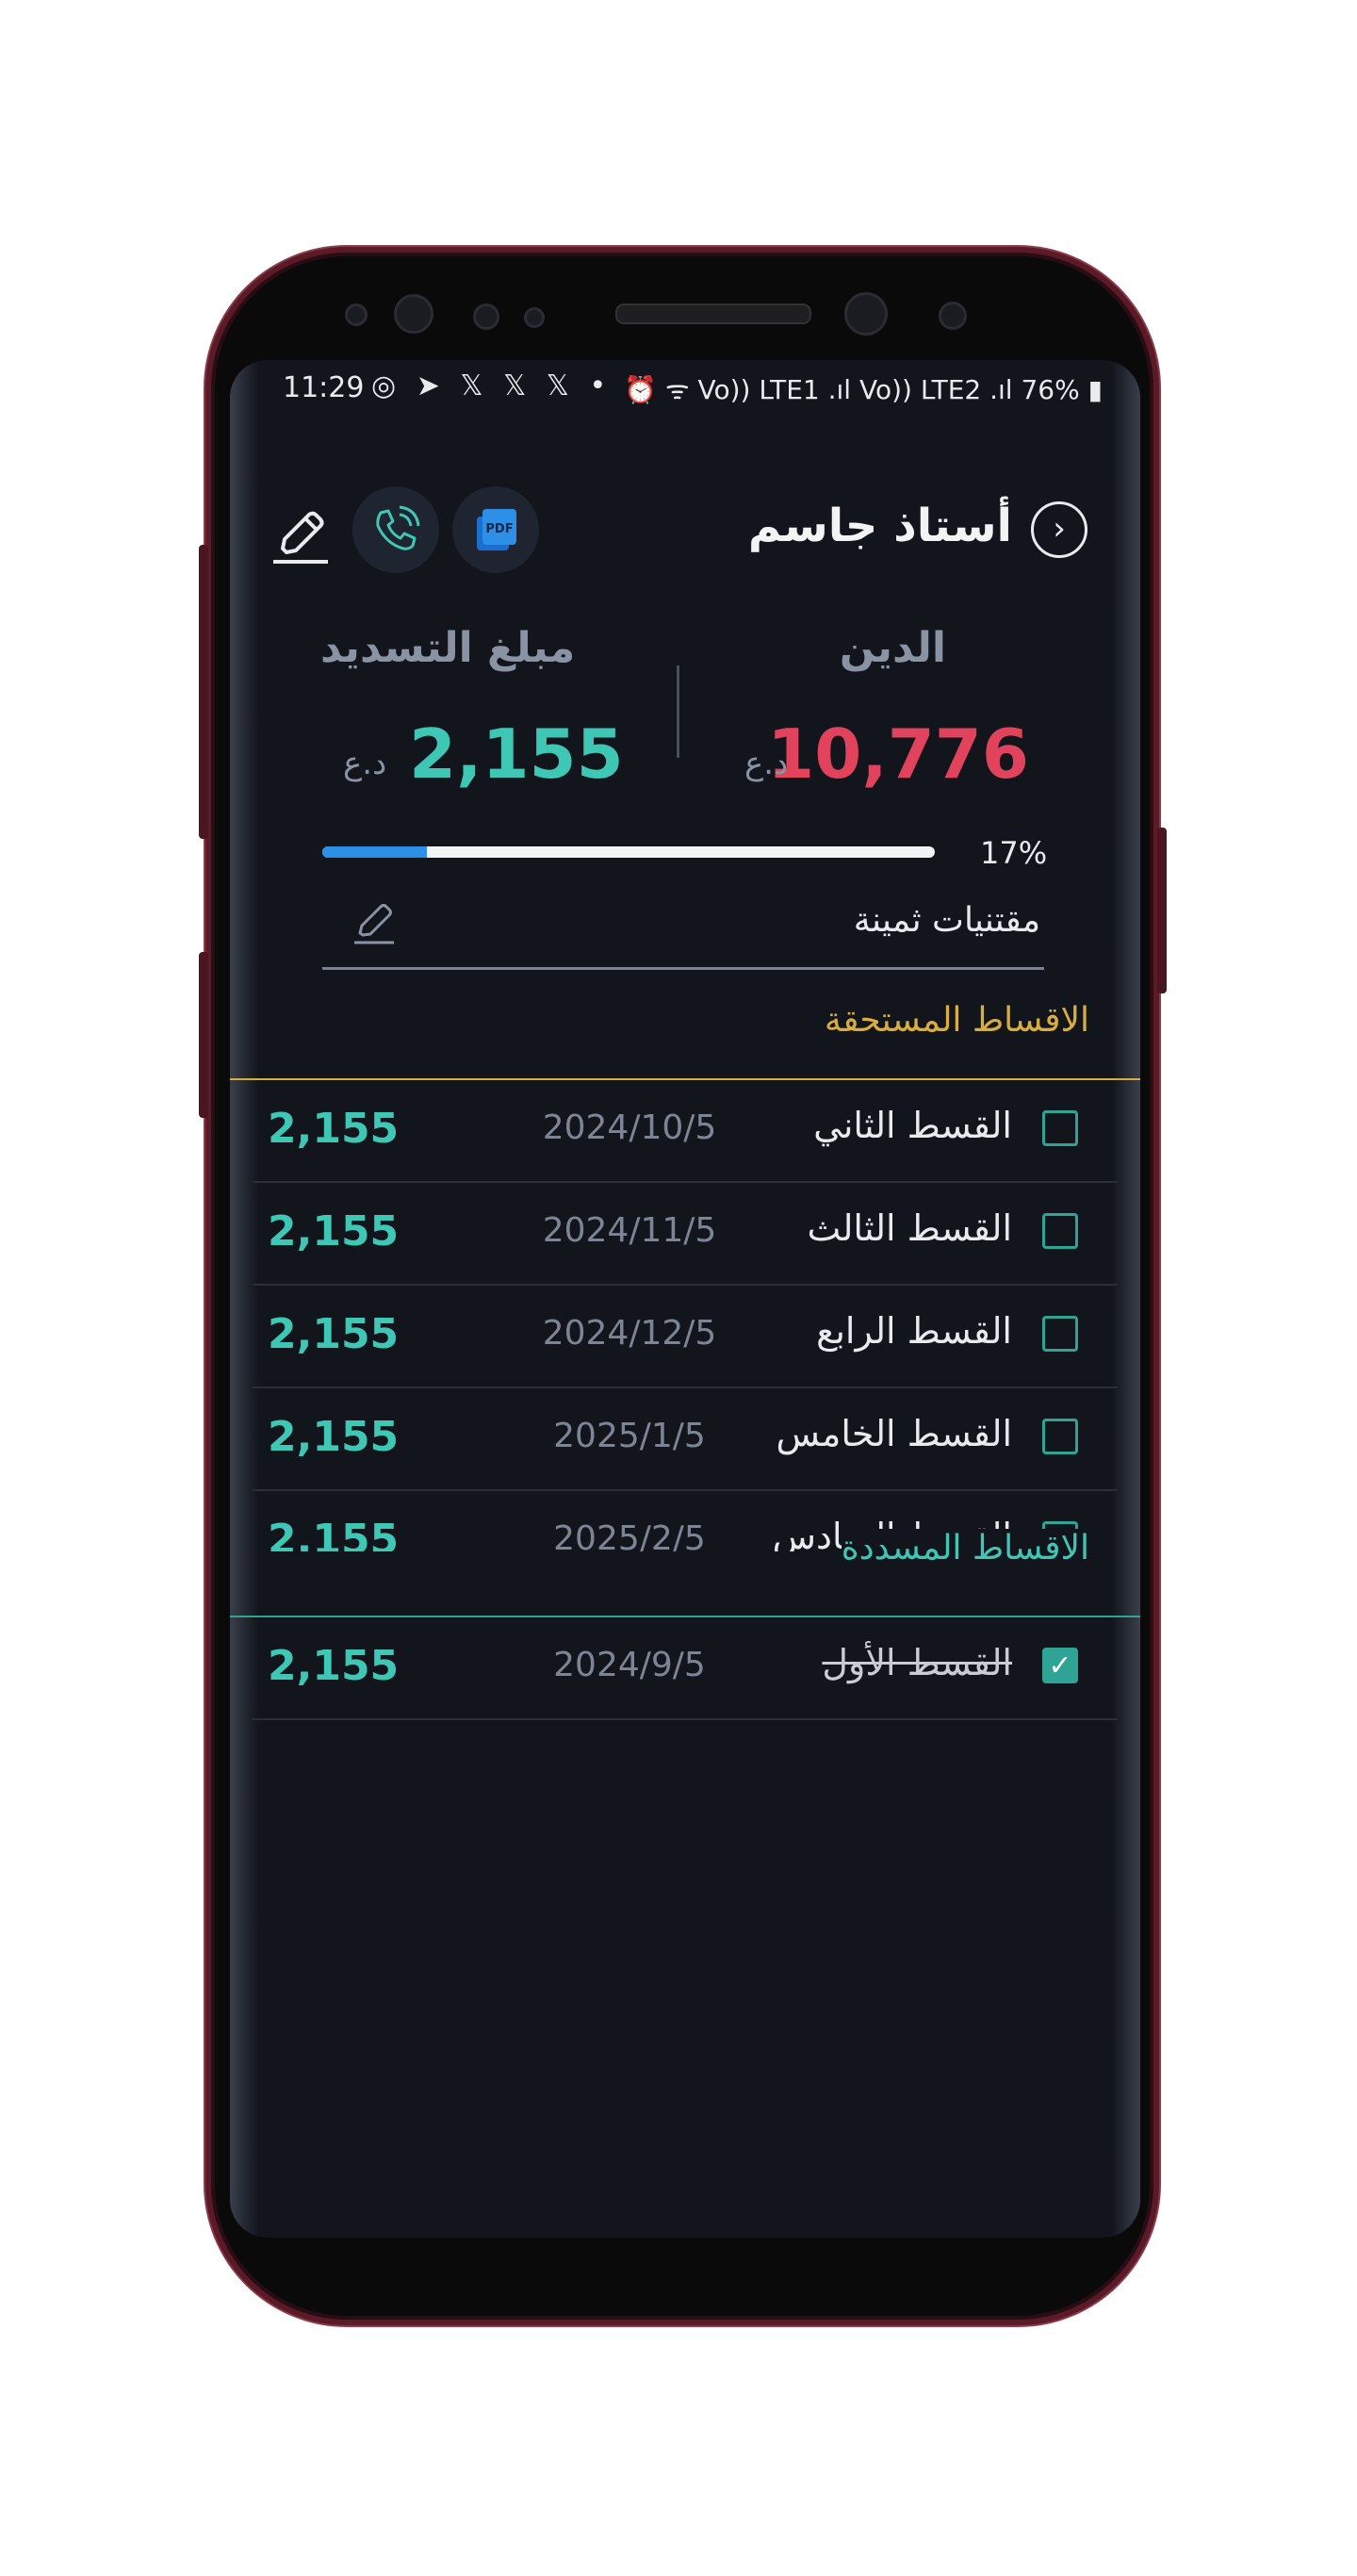  I want to click on earpiece-speaker, so click(713, 314).